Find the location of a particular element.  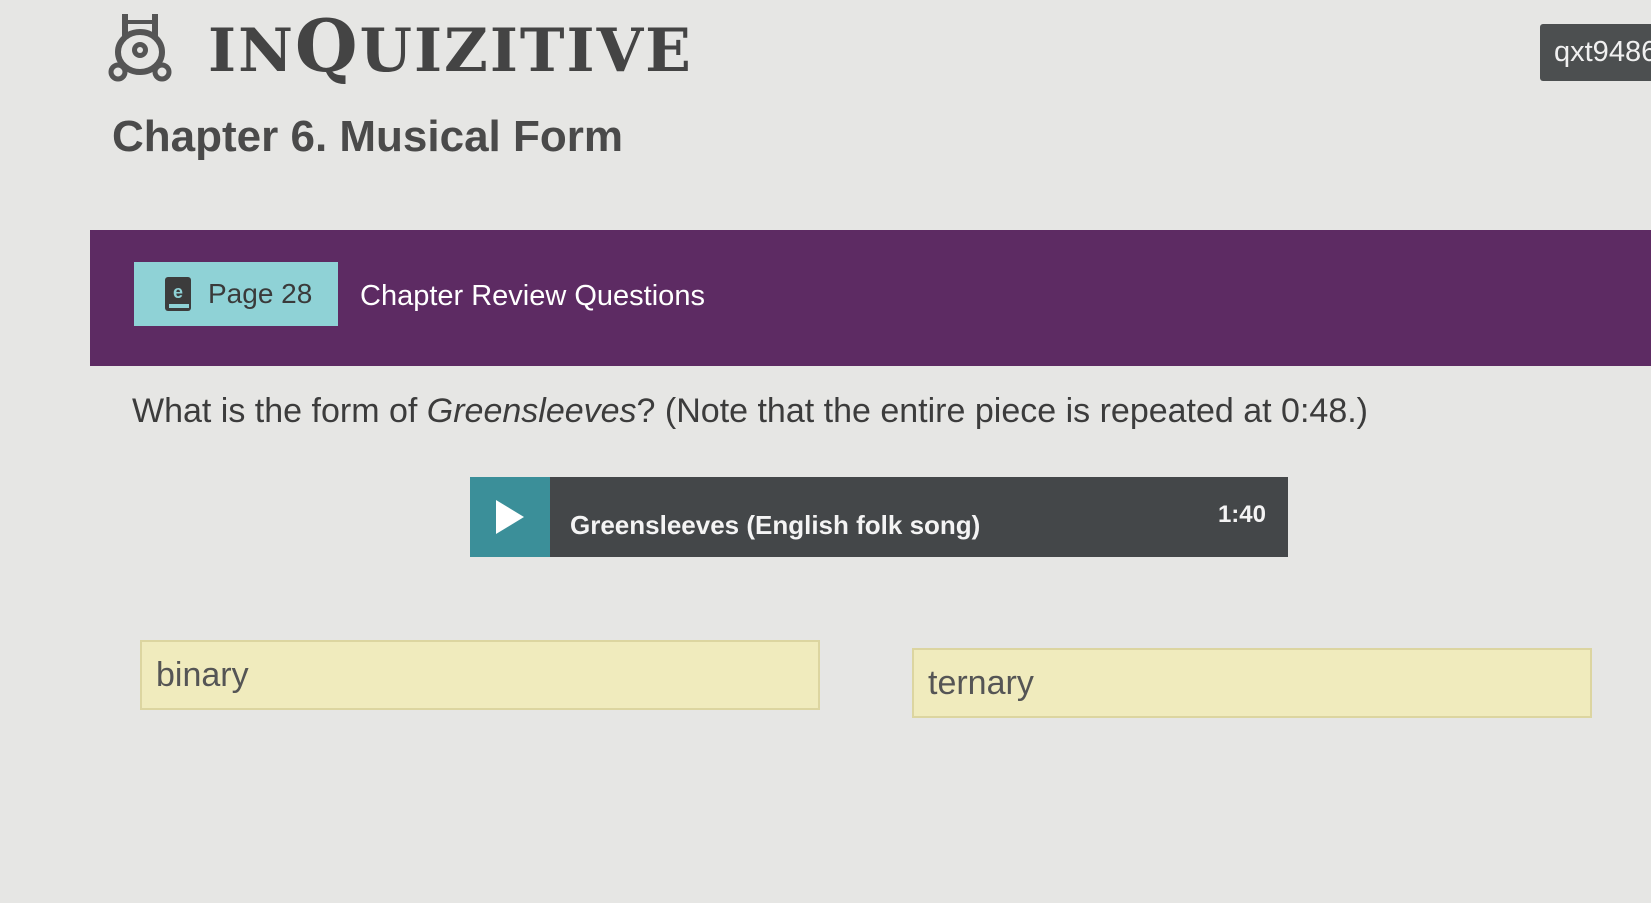

section-title: Chapter Review Questions is located at coordinates (532, 296).